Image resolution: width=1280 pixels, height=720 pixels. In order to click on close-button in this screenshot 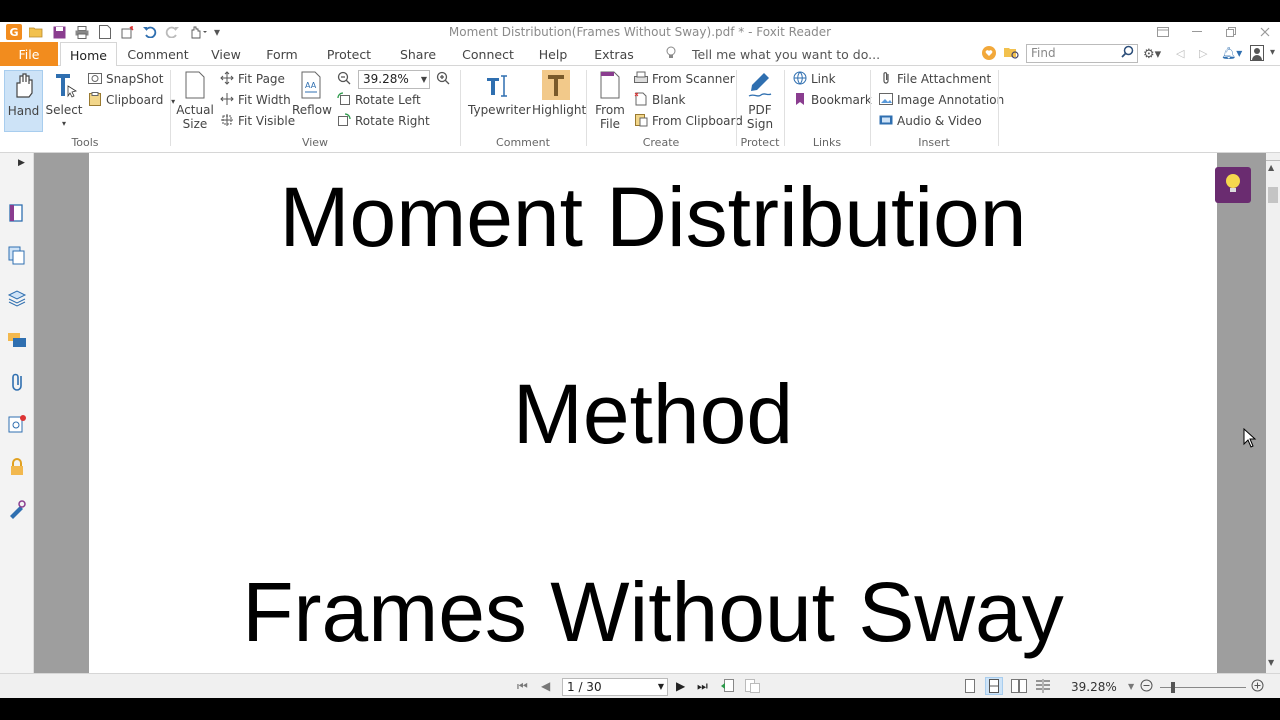, I will do `click(1265, 32)`.